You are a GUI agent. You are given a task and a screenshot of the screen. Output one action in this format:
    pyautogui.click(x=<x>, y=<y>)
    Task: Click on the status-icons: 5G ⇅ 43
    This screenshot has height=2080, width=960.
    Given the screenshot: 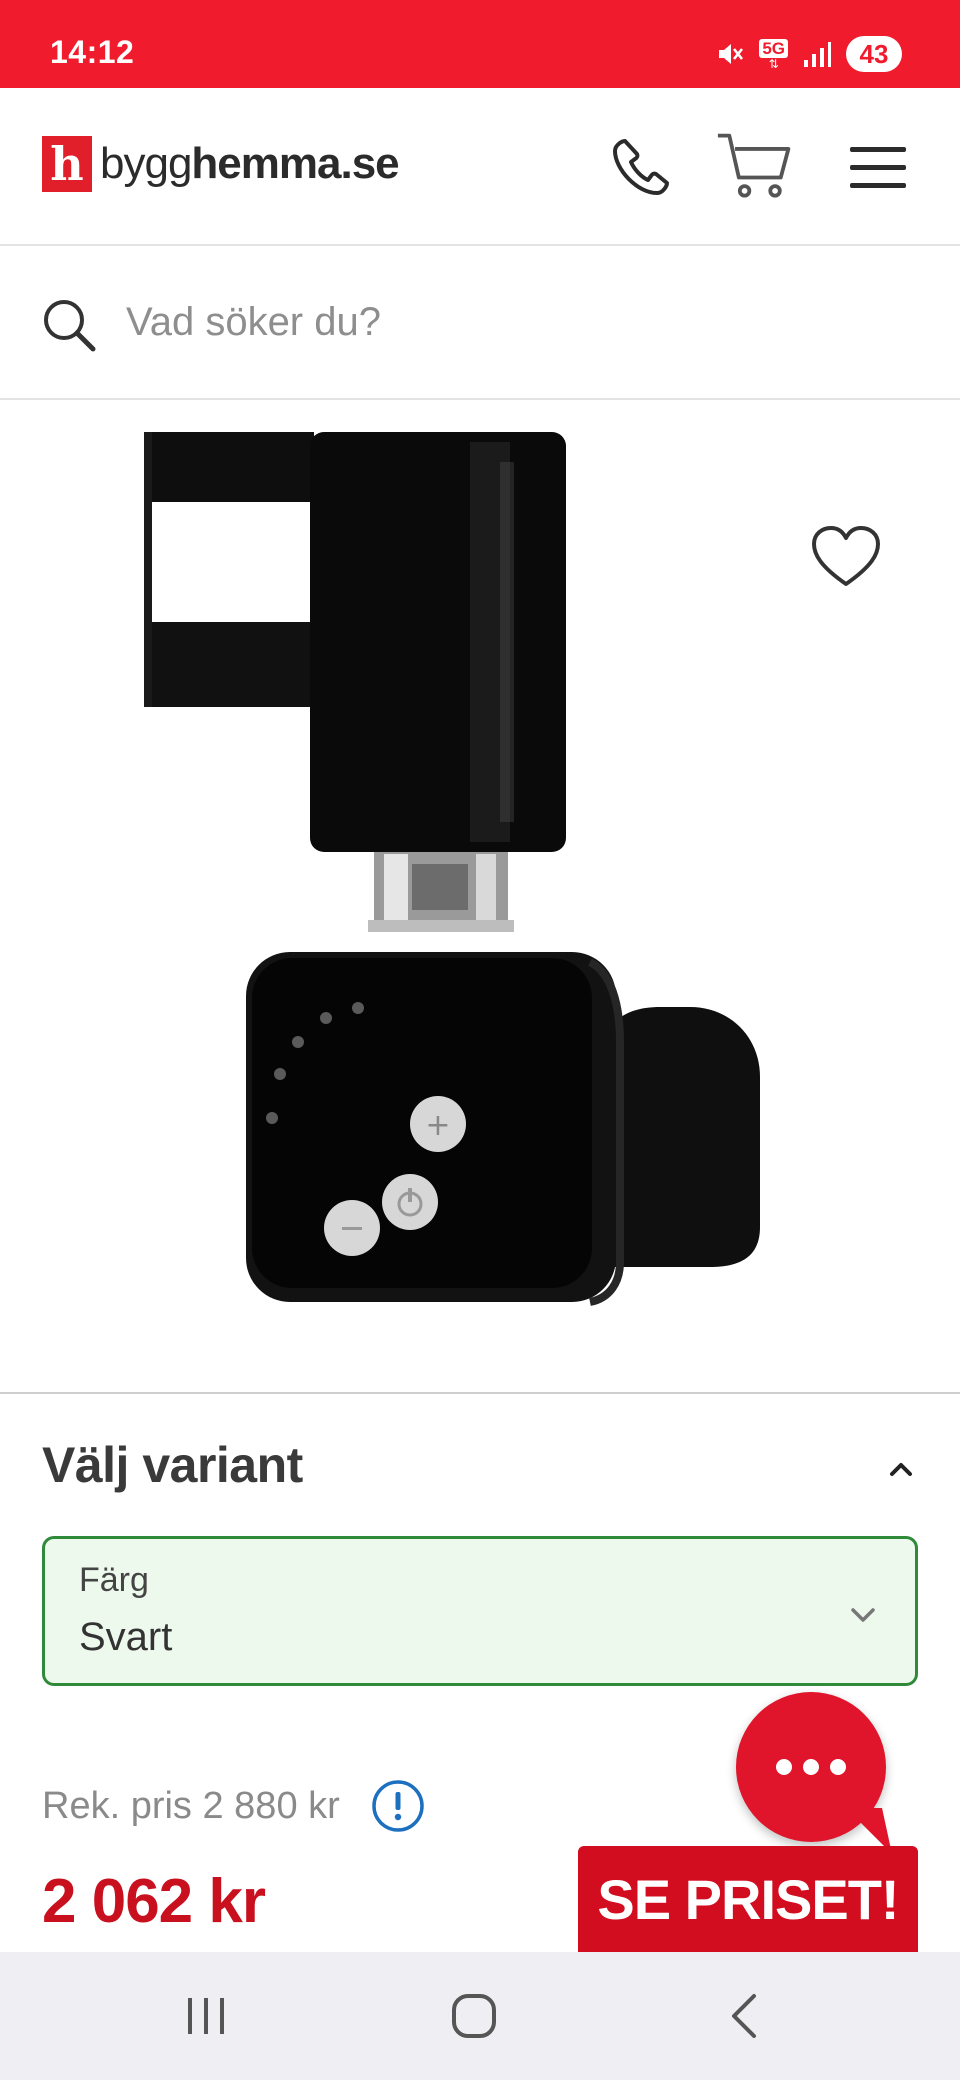 What is the action you would take?
    pyautogui.click(x=808, y=54)
    